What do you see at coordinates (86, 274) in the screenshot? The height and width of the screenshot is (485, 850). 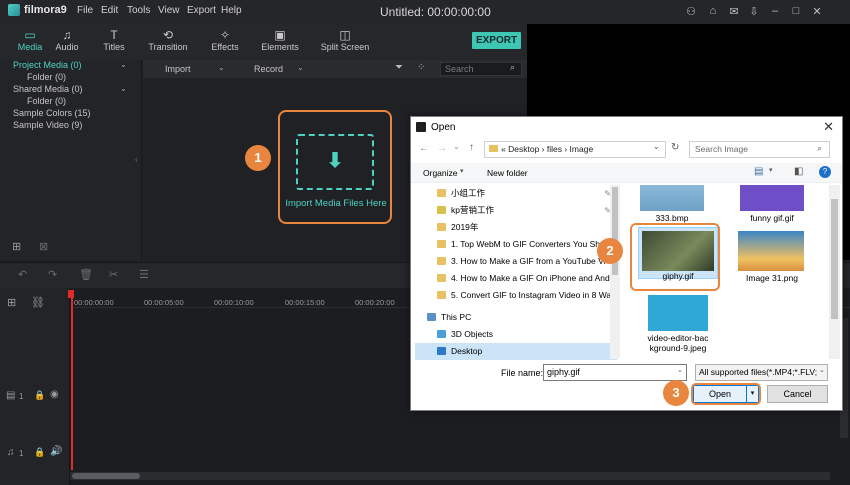 I see `delete-icon: 🗑` at bounding box center [86, 274].